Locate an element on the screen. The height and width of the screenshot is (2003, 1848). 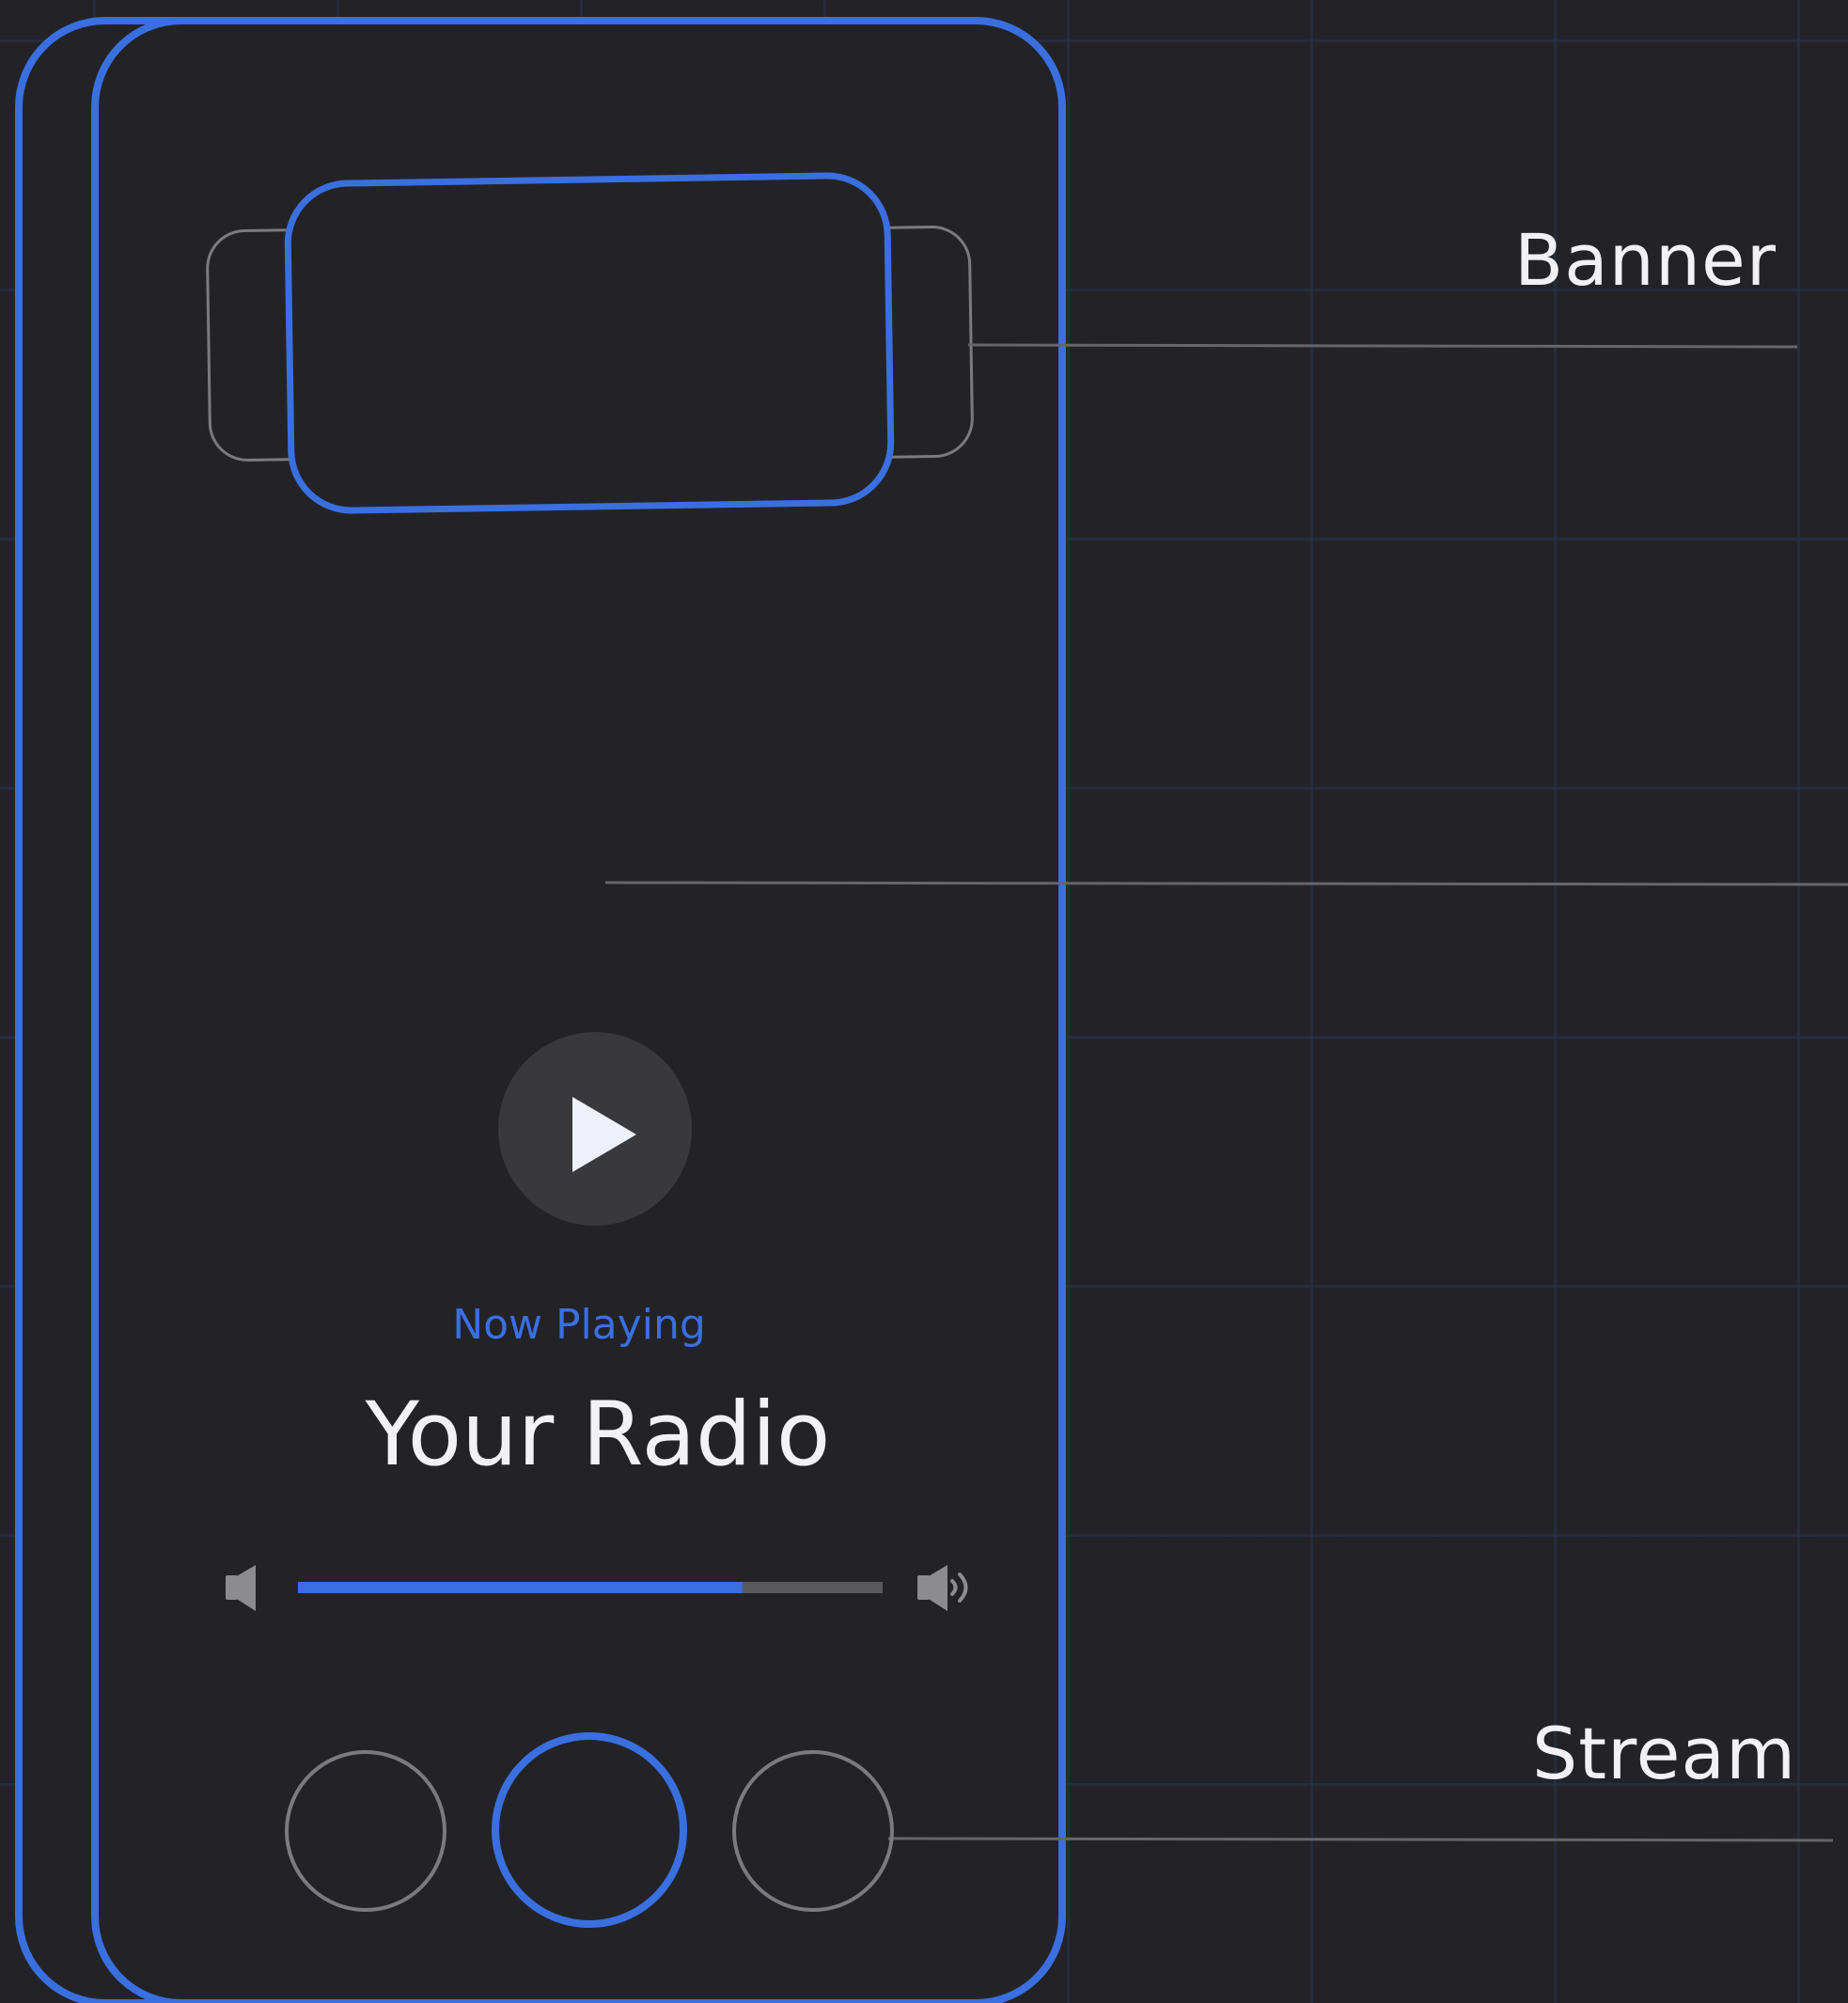
station-title: Your Radio is located at coordinates (598, 1435).